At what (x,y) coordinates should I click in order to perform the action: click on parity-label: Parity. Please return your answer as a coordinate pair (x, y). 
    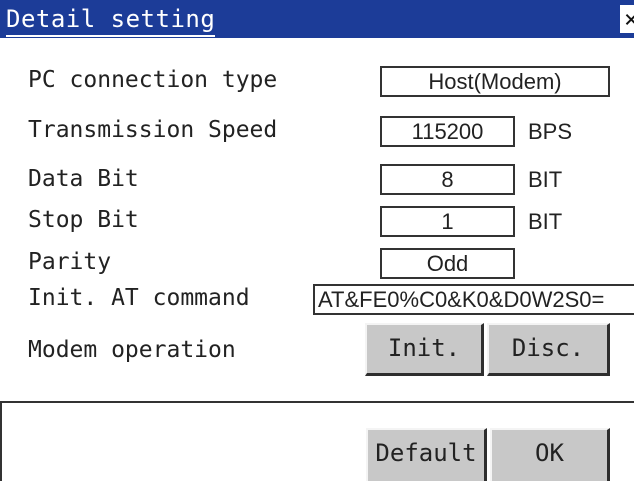
    Looking at the image, I should click on (70, 262).